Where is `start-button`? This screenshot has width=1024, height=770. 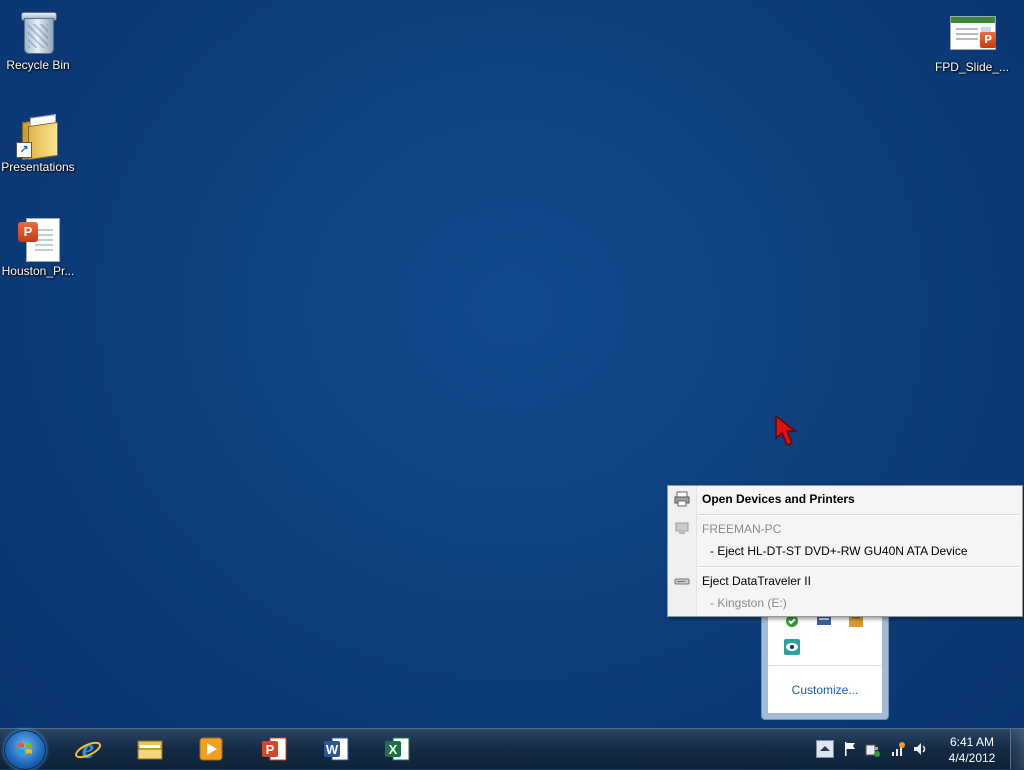
start-button is located at coordinates (25, 750).